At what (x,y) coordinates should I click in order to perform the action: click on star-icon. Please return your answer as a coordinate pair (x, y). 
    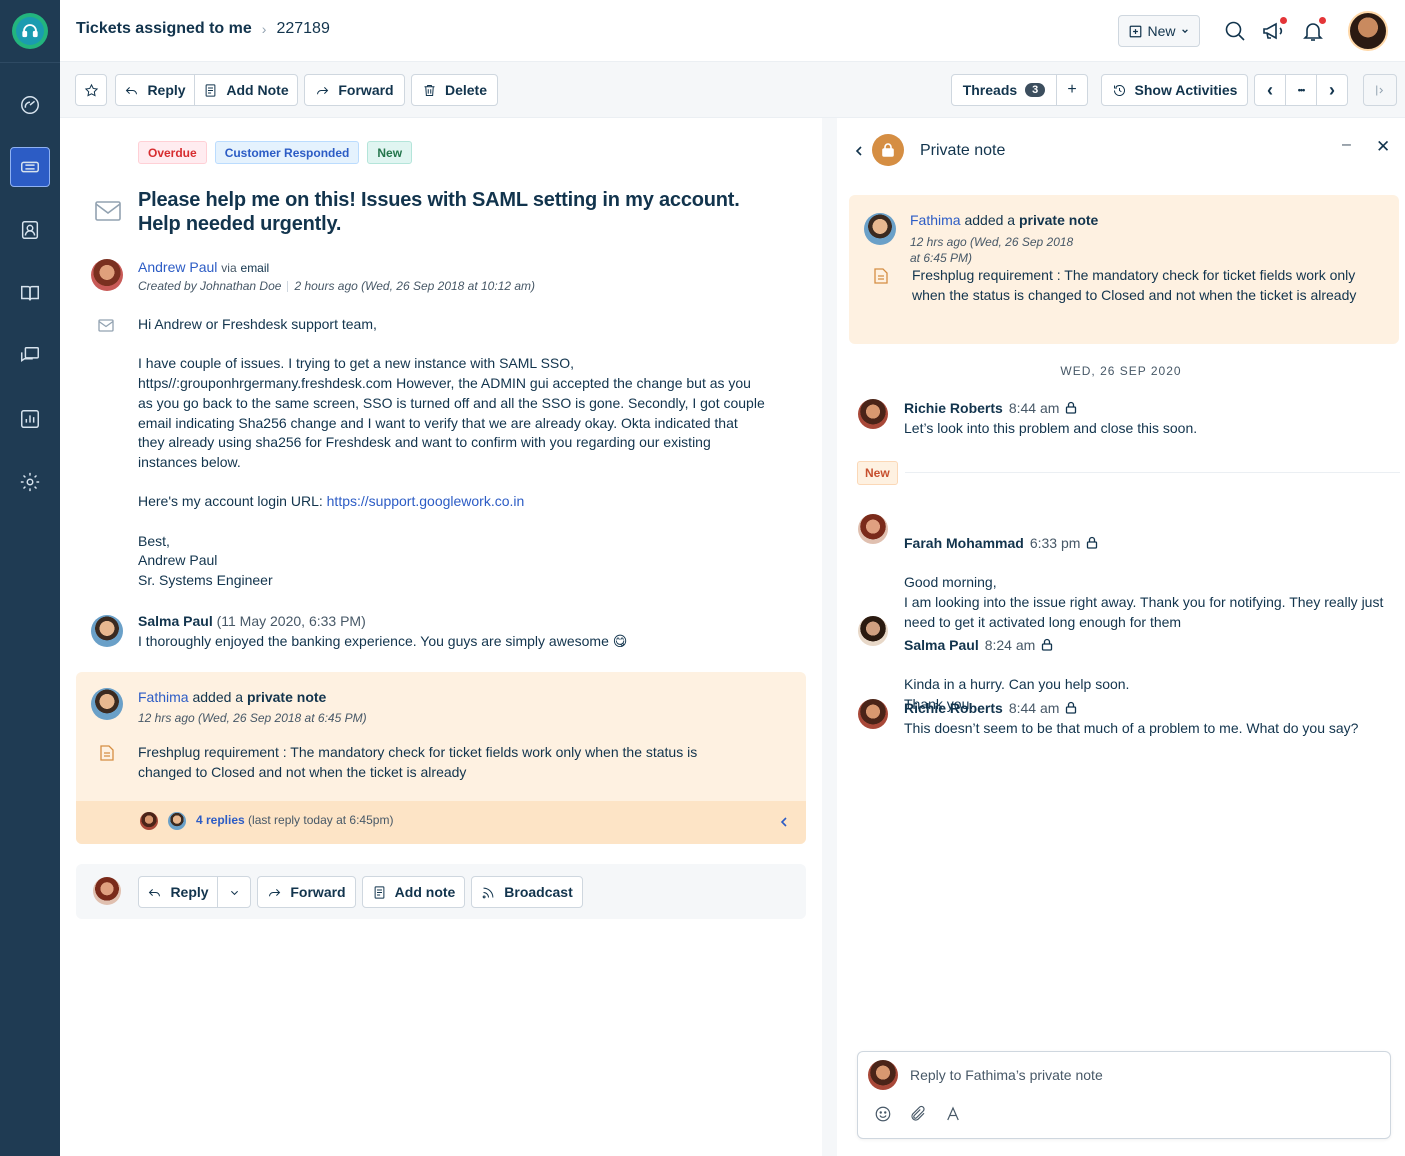
    Looking at the image, I should click on (91, 90).